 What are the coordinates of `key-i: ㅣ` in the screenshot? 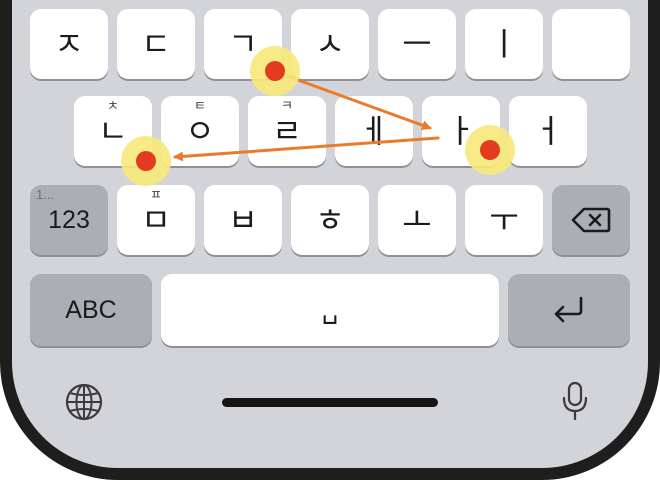 It's located at (504, 44).